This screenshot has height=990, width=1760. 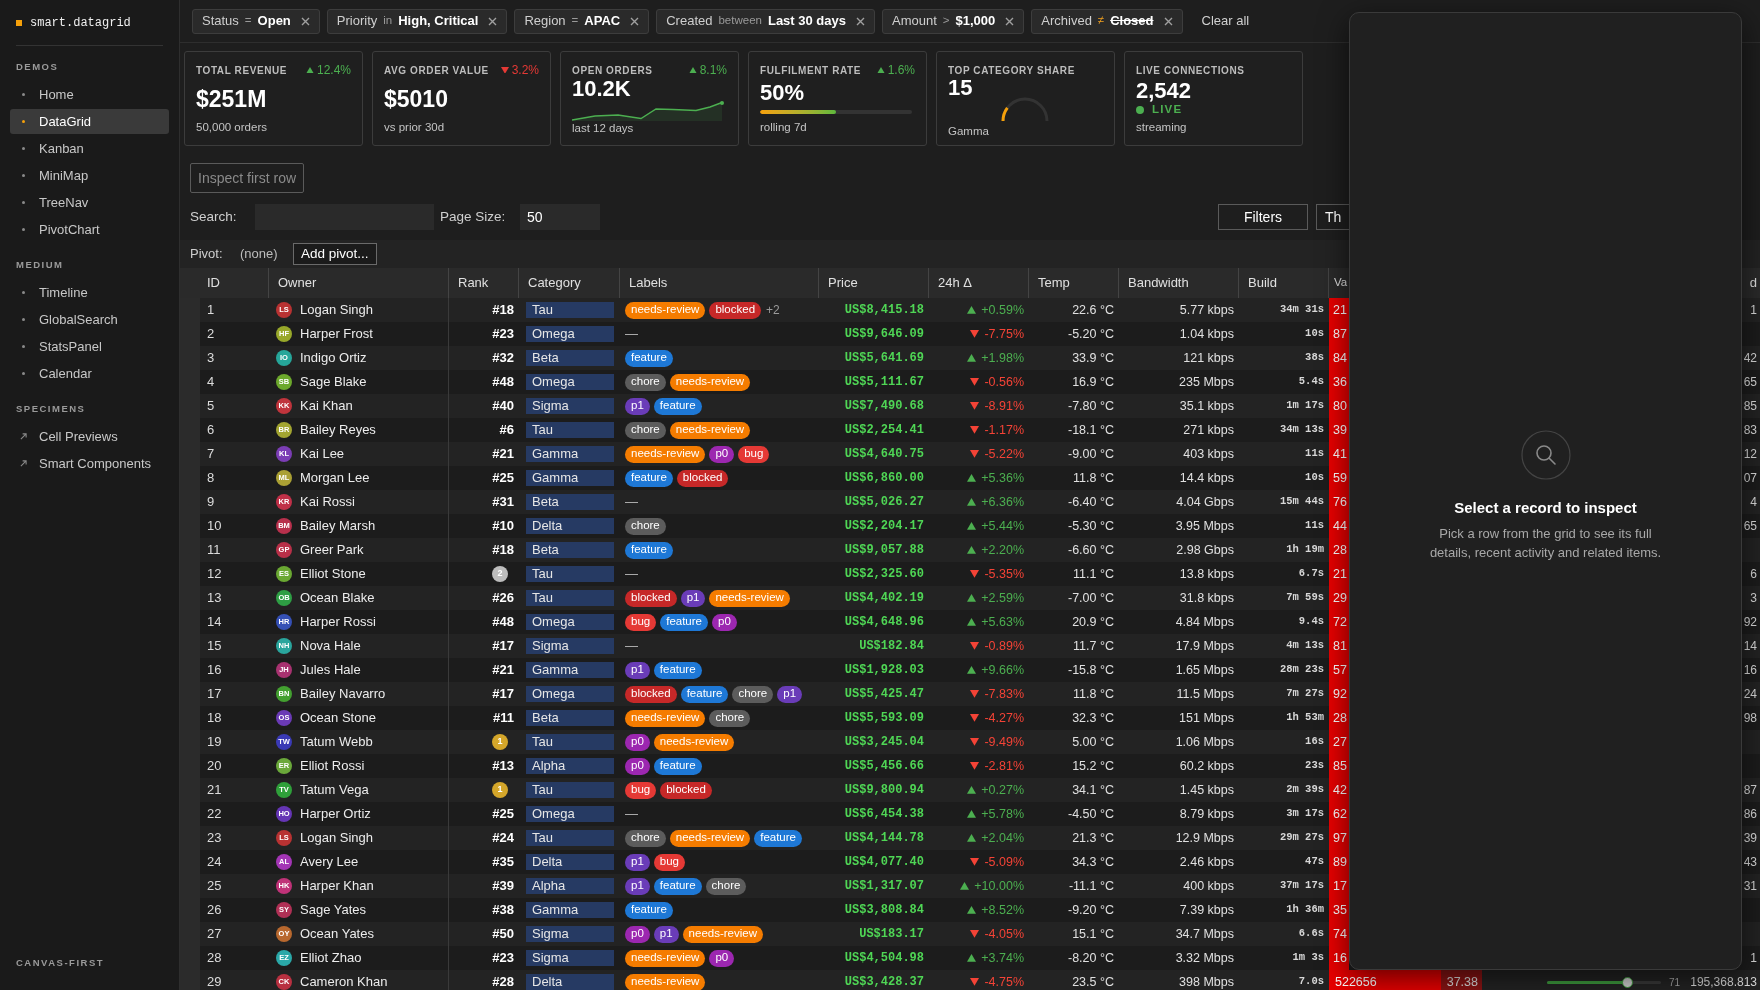 I want to click on price-text: US$5,111.67, so click(x=884, y=382).